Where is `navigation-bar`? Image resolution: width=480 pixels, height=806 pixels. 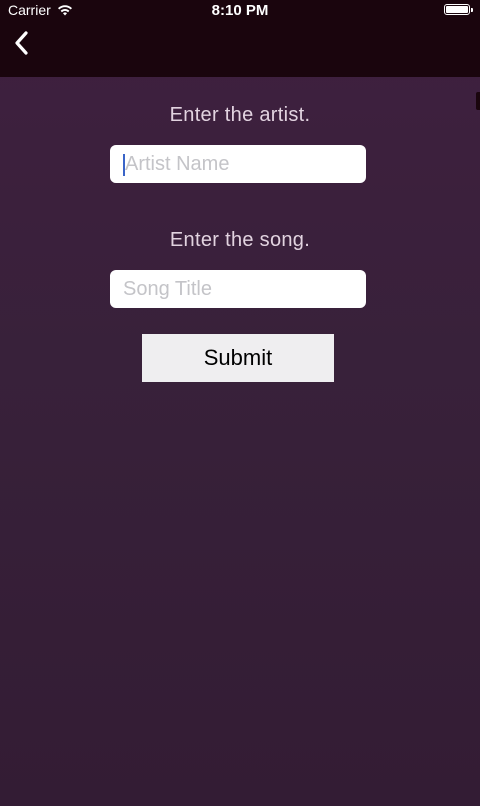 navigation-bar is located at coordinates (240, 48).